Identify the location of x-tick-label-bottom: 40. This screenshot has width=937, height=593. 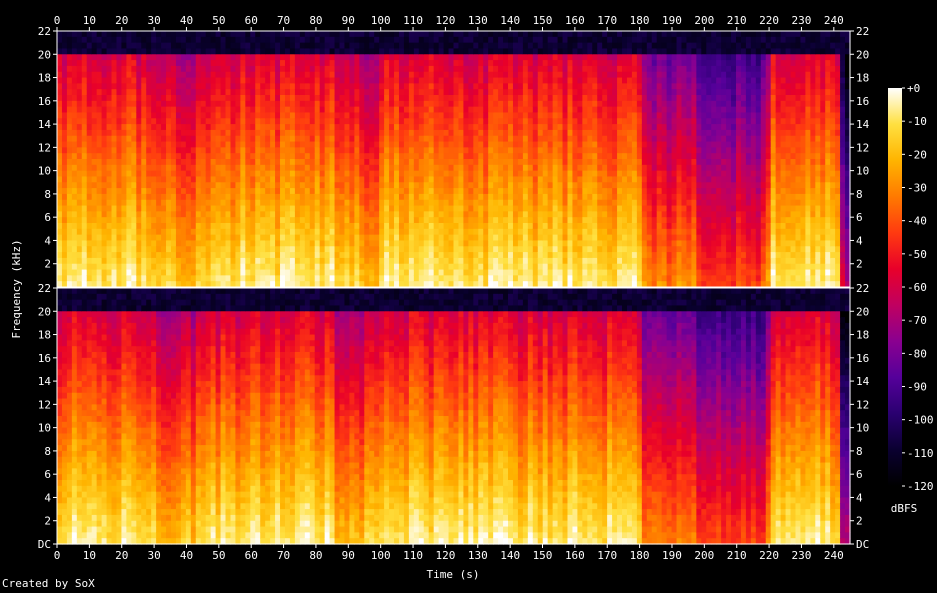
(186, 555).